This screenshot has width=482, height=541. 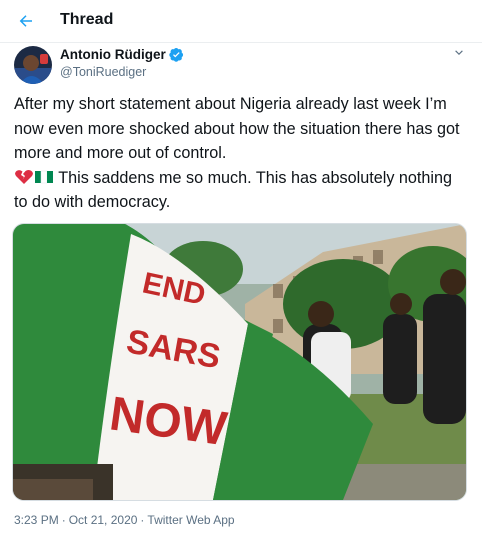 I want to click on arrow-left-icon, so click(x=25, y=21).